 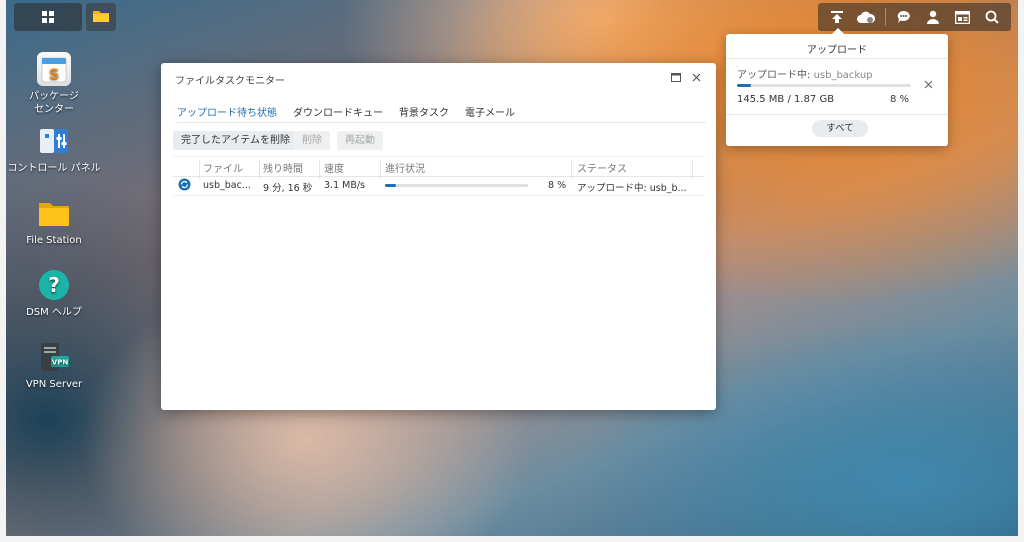 I want to click on shortcut-vpn-server: VPN VPN Server, so click(x=54, y=365).